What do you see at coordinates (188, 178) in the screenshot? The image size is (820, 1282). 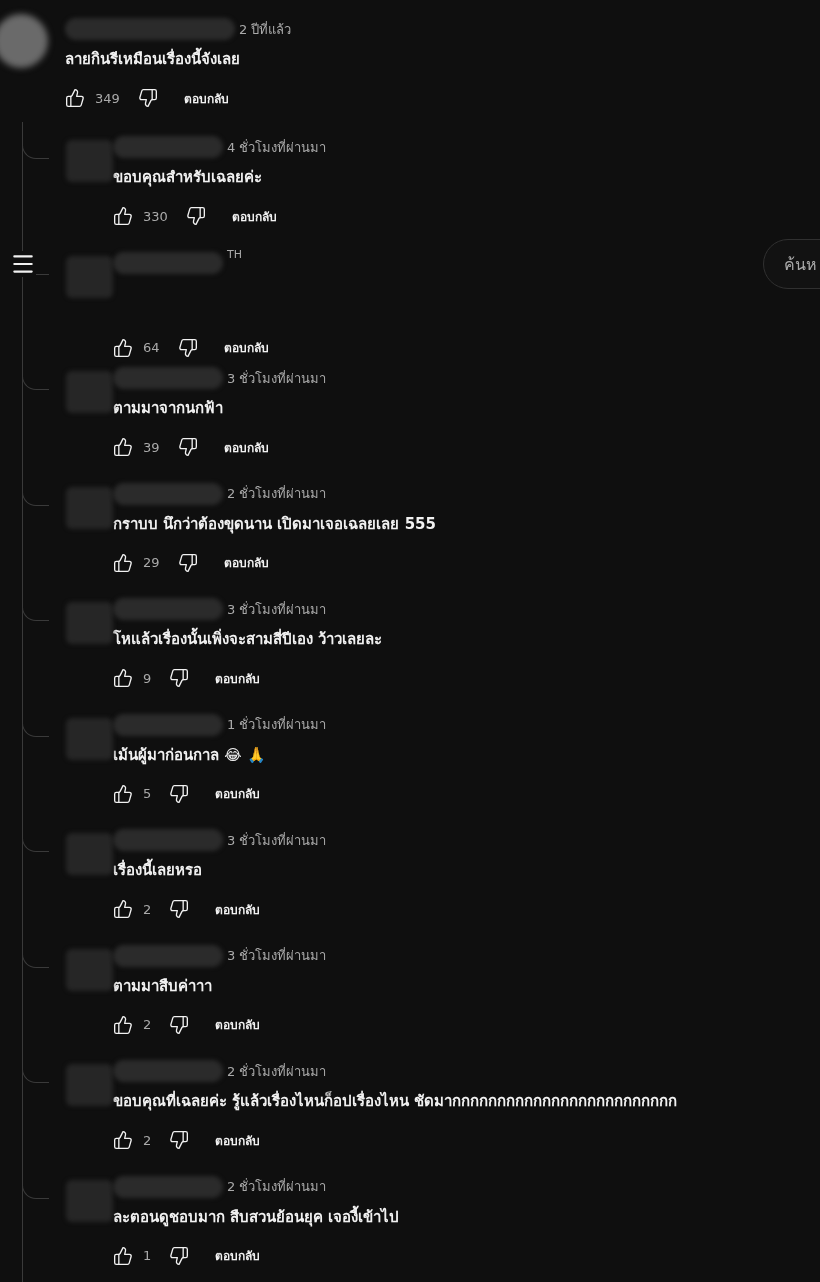 I see `reply-text: ขอบคุณสำหรับเฉลยค่ะ` at bounding box center [188, 178].